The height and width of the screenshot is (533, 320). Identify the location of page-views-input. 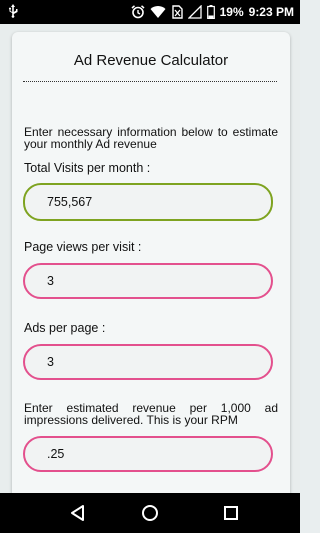
(147, 281).